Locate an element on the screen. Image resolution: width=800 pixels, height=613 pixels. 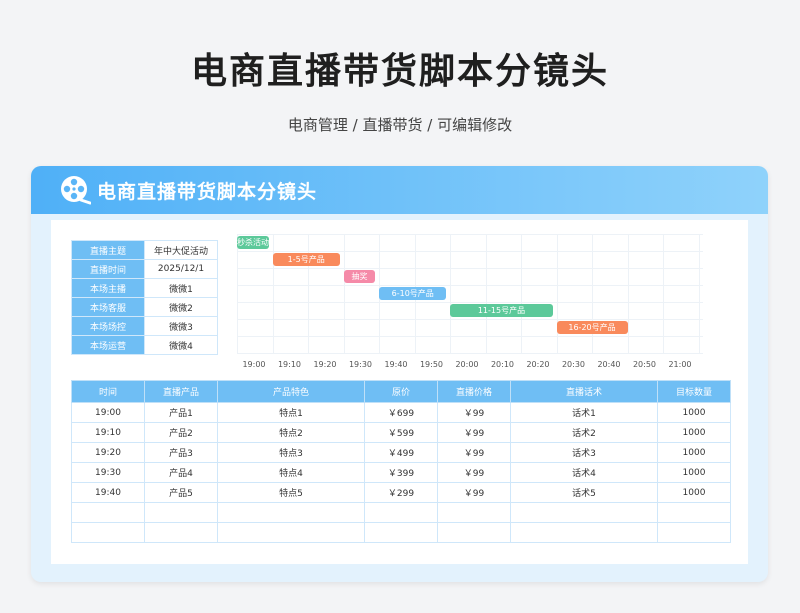
info-row: 本场场控 微微3 is located at coordinates (144, 326).